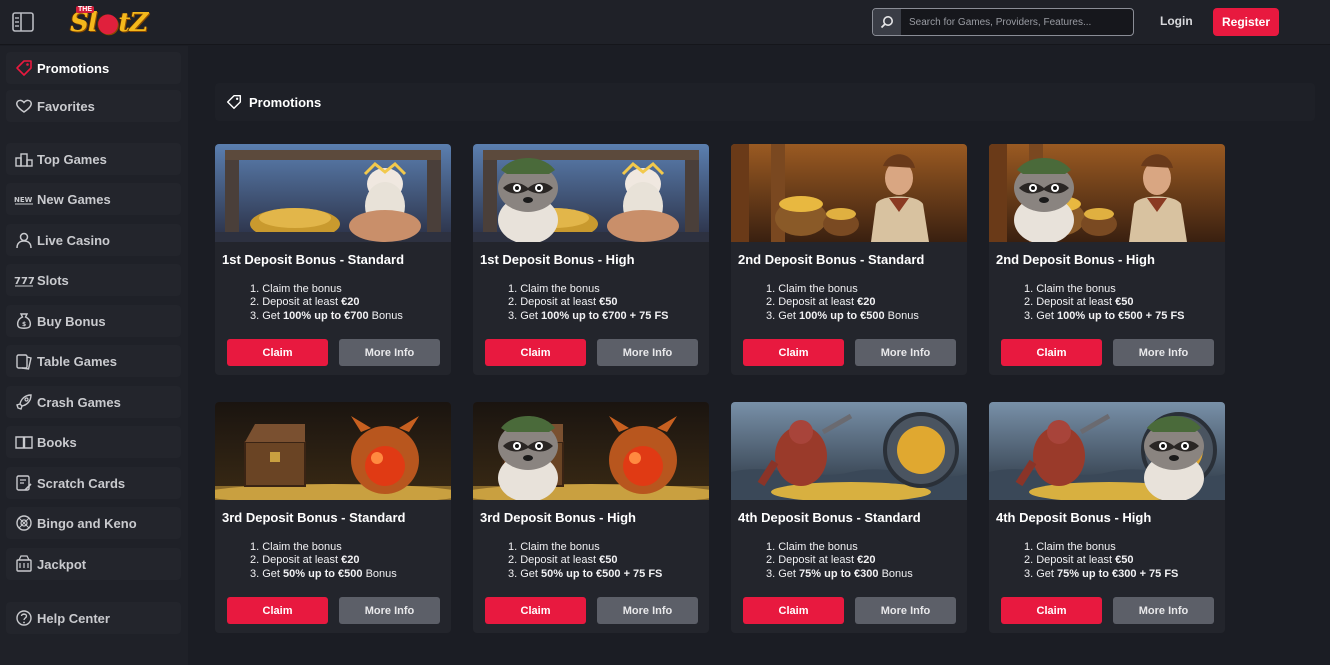 This screenshot has width=1330, height=665. What do you see at coordinates (323, 573) in the screenshot?
I see `step-offer: 3. Get 50% up to €500 Bonus` at bounding box center [323, 573].